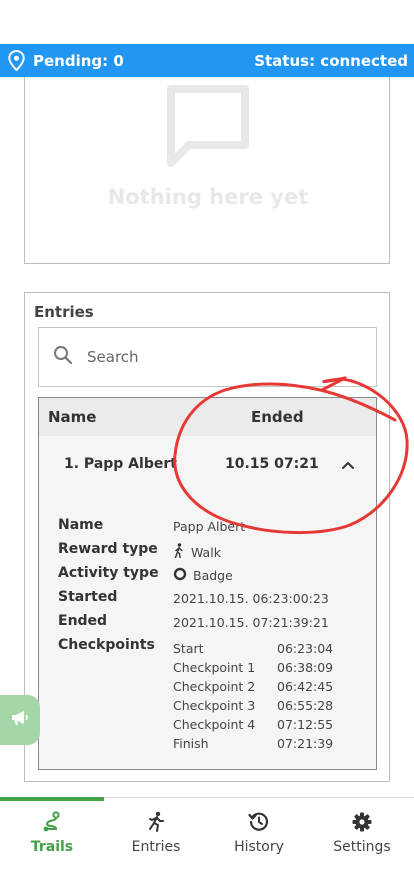 The height and width of the screenshot is (896, 414). Describe the element at coordinates (120, 464) in the screenshot. I see `entry-name: 1. Papp Albert` at that location.